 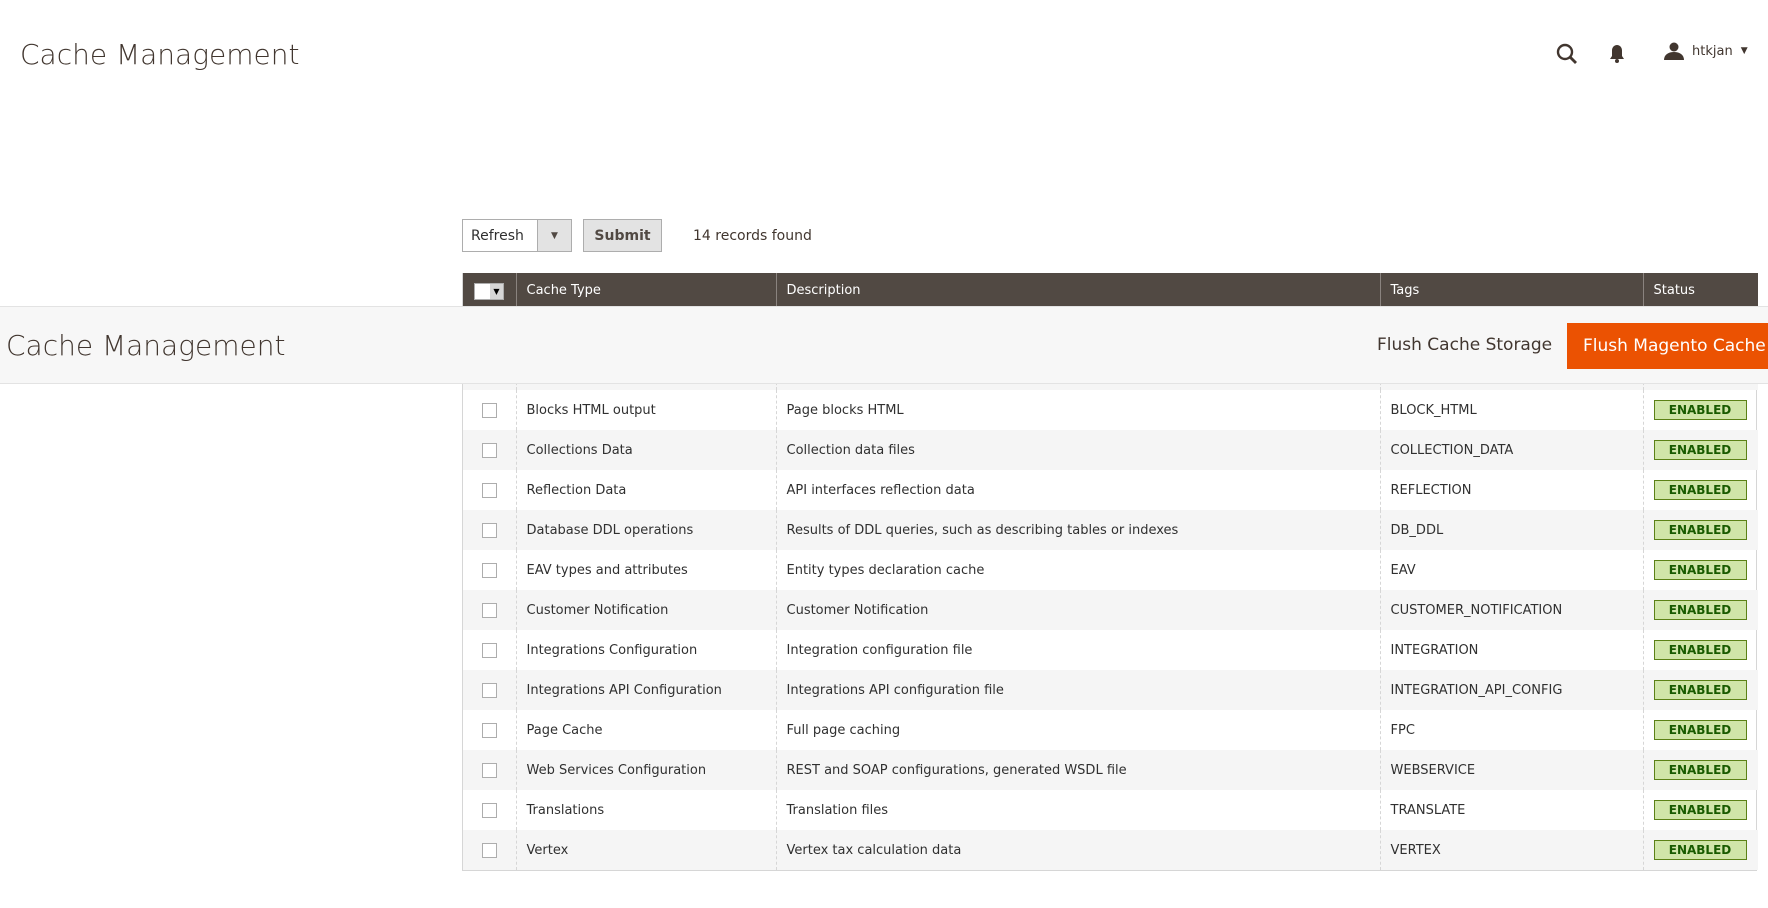 I want to click on tags: INTEGRATION_API_CONFIG, so click(x=1511, y=690).